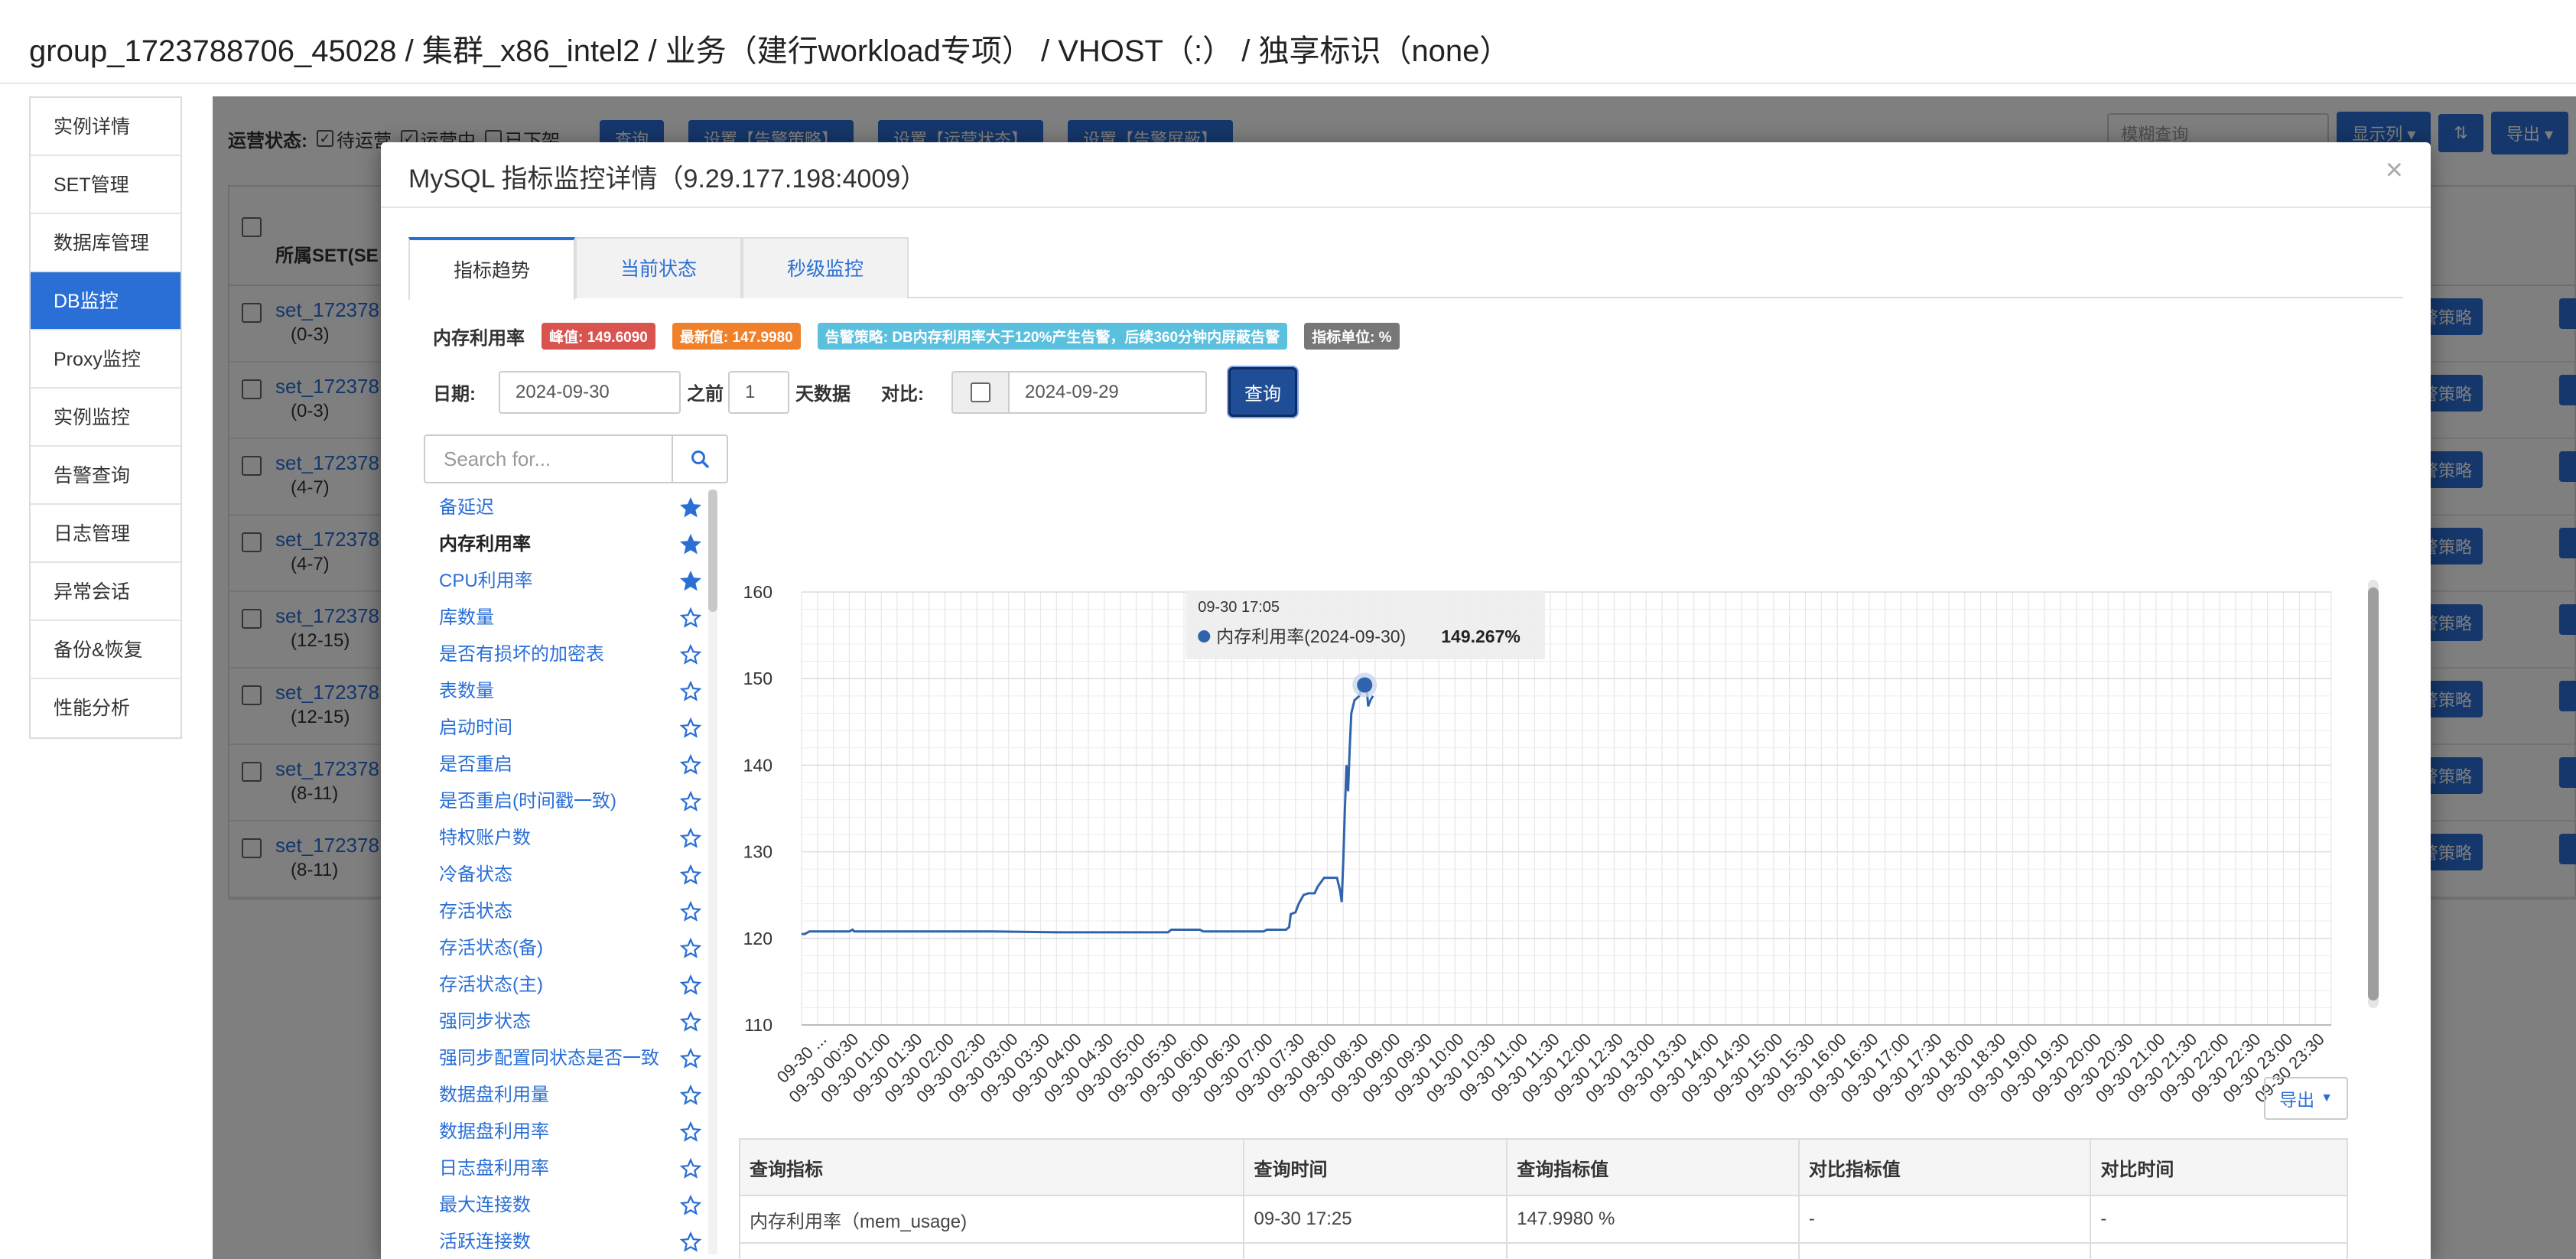 Image resolution: width=2576 pixels, height=1259 pixels. What do you see at coordinates (466, 691) in the screenshot?
I see `metric-label: 表数量` at bounding box center [466, 691].